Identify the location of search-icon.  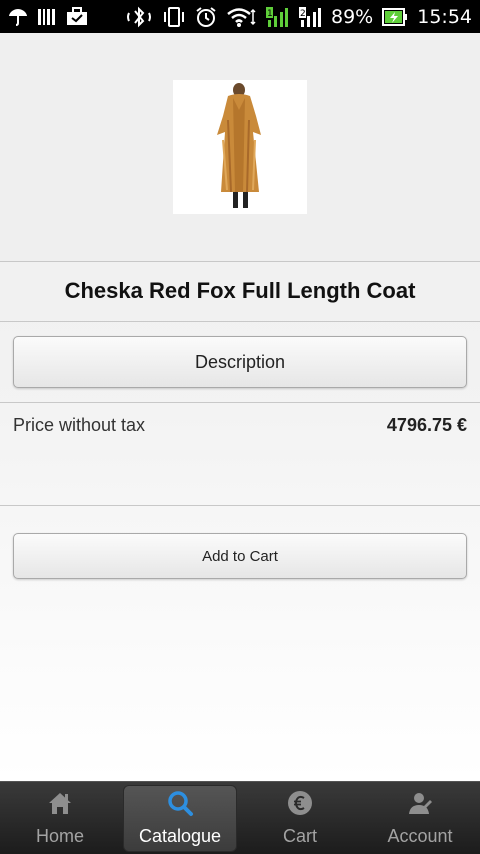
(180, 803).